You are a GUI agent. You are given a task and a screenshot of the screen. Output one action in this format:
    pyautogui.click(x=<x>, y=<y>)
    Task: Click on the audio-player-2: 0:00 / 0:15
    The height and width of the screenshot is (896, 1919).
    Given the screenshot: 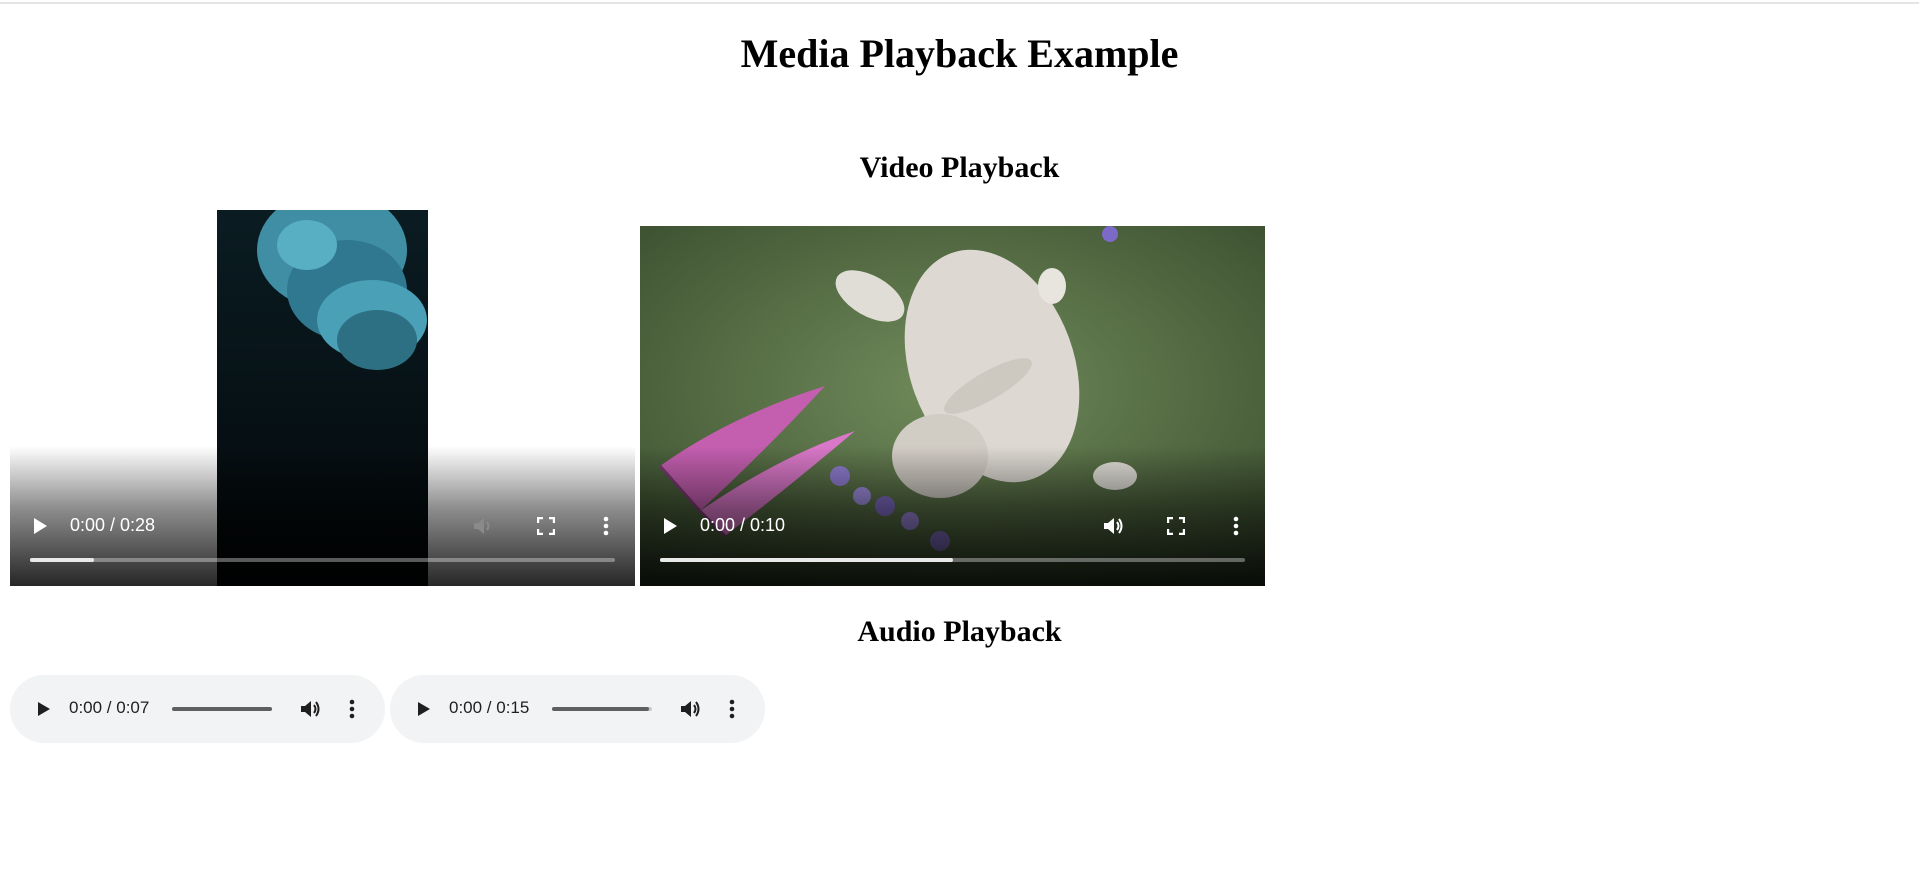 What is the action you would take?
    pyautogui.click(x=577, y=709)
    